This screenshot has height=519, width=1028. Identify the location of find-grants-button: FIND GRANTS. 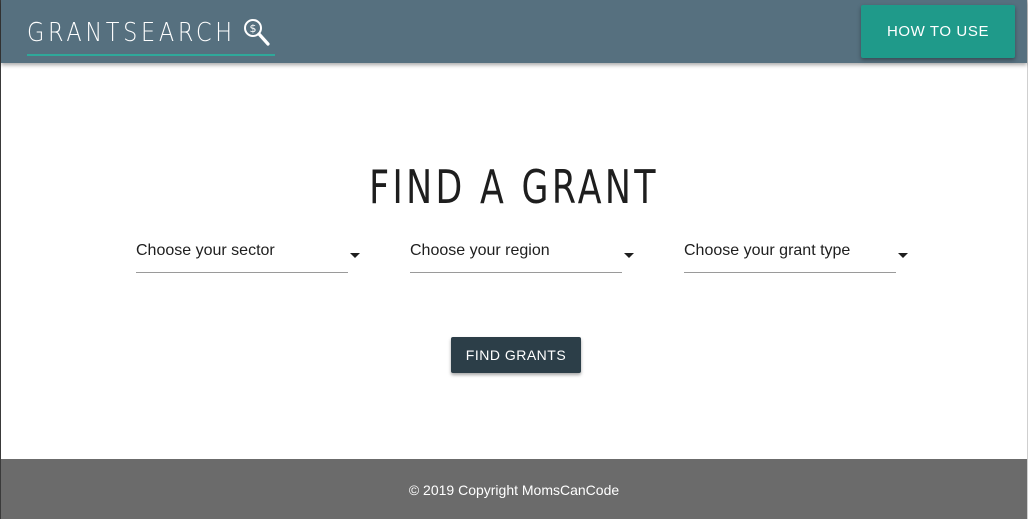
(516, 355).